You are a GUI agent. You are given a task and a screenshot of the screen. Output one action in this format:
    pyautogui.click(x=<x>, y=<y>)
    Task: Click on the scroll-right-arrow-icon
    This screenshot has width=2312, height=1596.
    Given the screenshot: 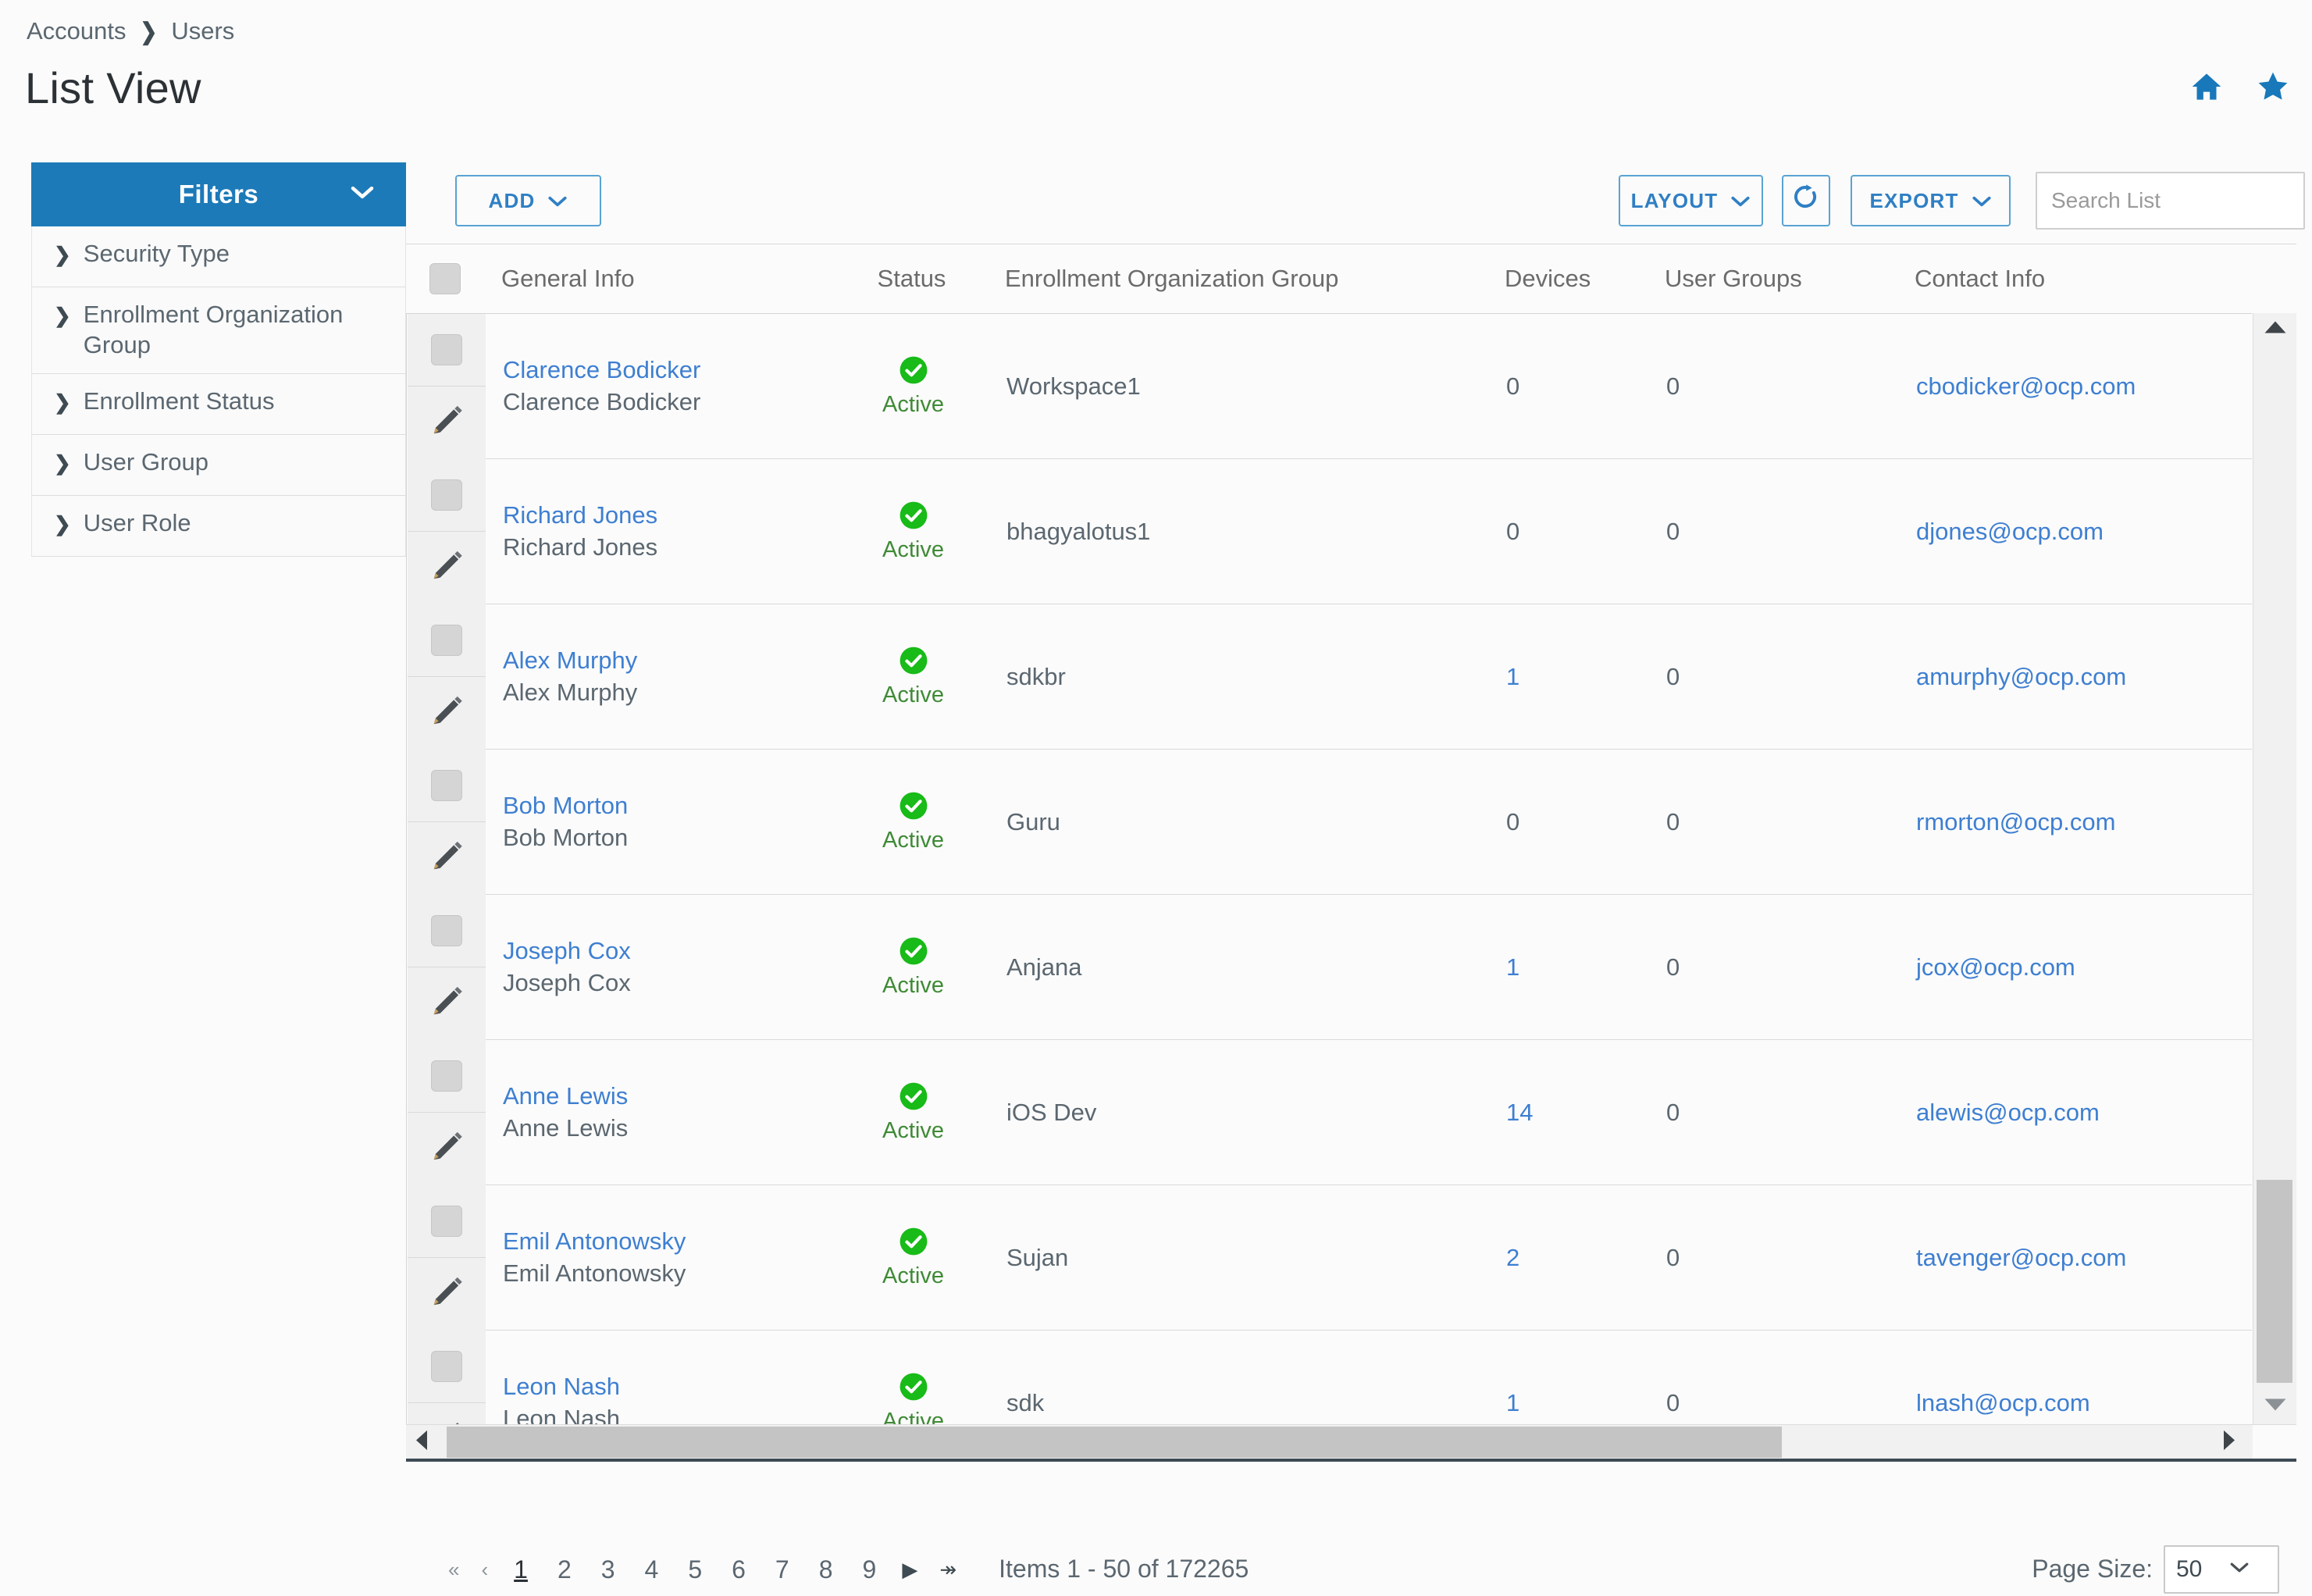 What is the action you would take?
    pyautogui.click(x=2229, y=1442)
    